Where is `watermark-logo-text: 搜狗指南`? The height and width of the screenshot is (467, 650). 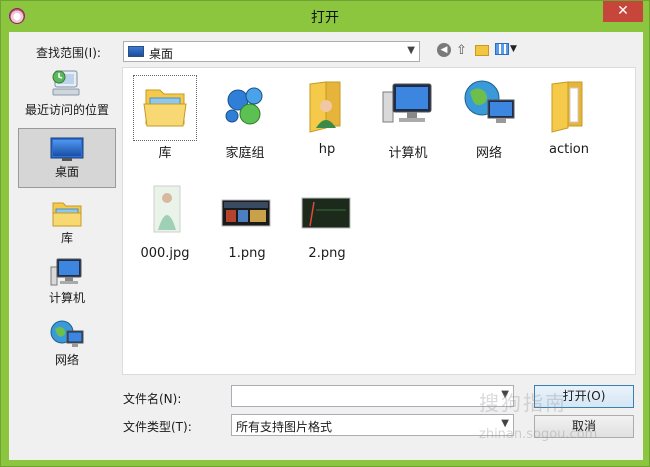 watermark-logo-text: 搜狗指南 is located at coordinates (523, 403).